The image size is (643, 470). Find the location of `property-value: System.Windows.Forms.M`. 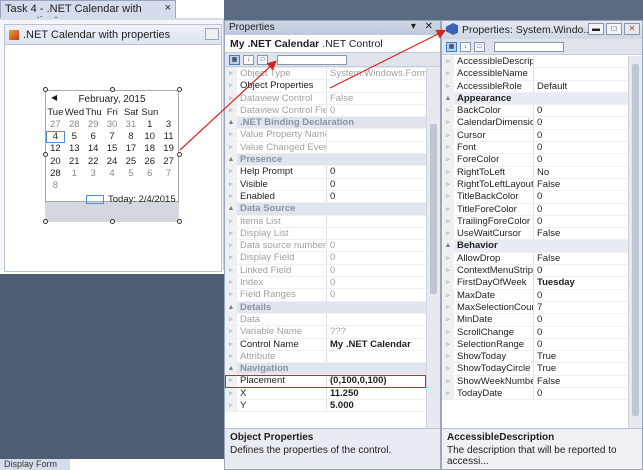

property-value: System.Windows.Forms.M is located at coordinates (376, 73).